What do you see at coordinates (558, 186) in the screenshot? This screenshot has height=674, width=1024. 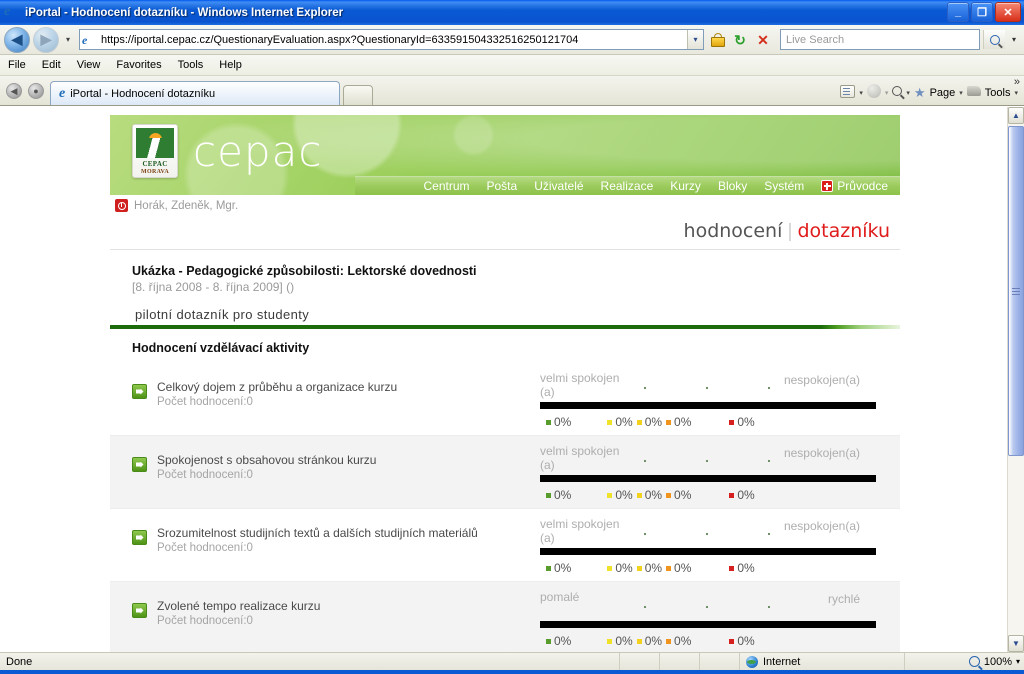 I see `nav-item-uzivatele: Uživatelé` at bounding box center [558, 186].